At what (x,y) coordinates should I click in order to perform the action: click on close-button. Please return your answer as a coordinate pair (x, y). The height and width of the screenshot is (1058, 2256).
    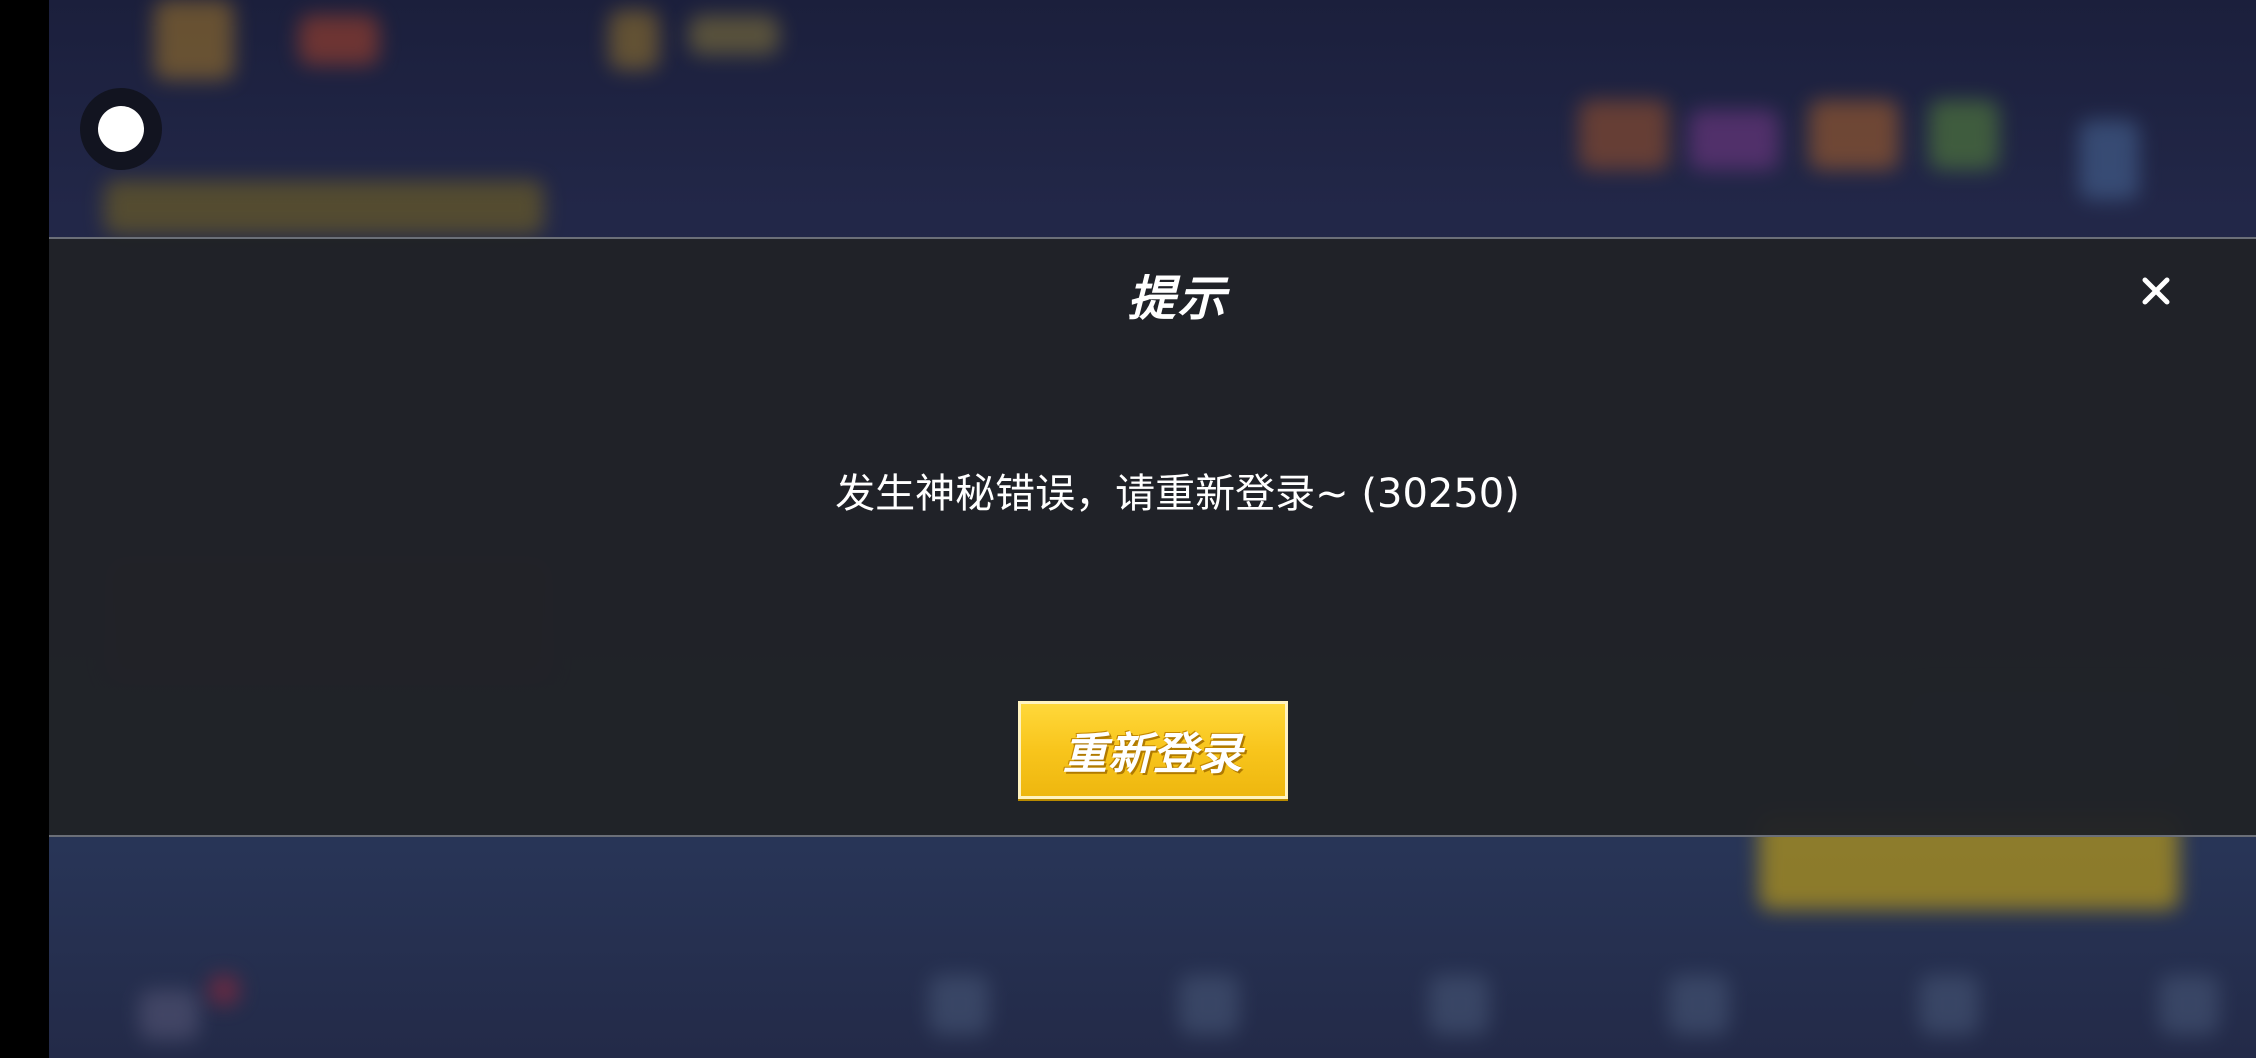
    Looking at the image, I should click on (2156, 291).